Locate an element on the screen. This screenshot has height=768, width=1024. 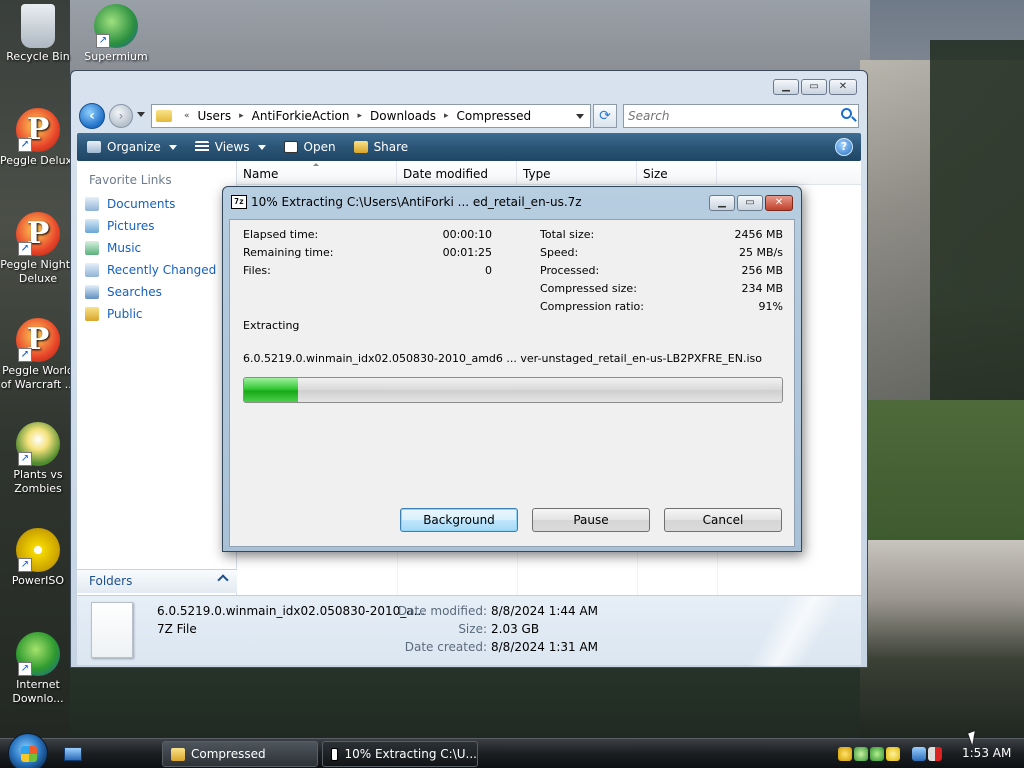
breadcrumb-item-user: AntiForkieAction is located at coordinates (301, 116).